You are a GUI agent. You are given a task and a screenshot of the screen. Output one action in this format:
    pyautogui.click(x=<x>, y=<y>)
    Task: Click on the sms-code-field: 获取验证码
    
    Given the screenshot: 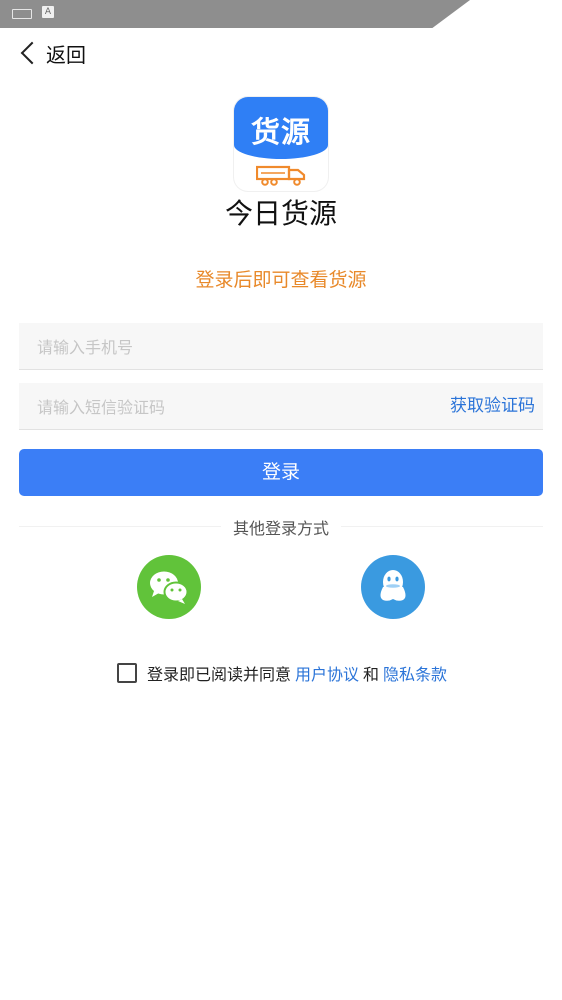 What is the action you would take?
    pyautogui.click(x=281, y=407)
    